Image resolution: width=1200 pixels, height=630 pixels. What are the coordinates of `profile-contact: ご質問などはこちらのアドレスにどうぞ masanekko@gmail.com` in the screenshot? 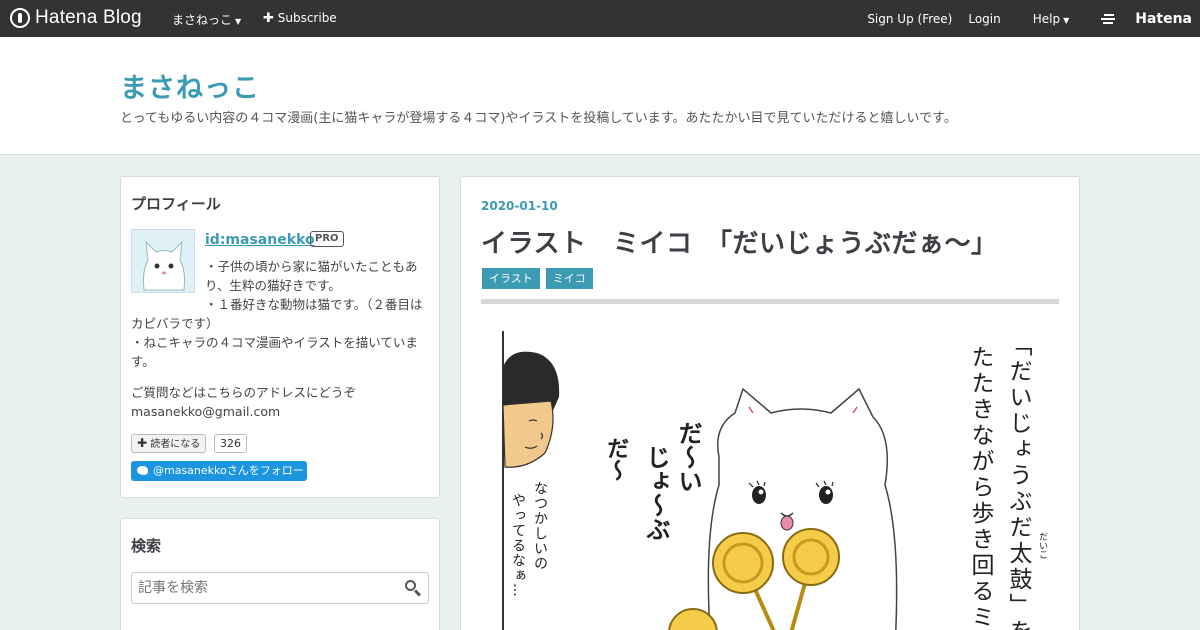 It's located at (281, 402).